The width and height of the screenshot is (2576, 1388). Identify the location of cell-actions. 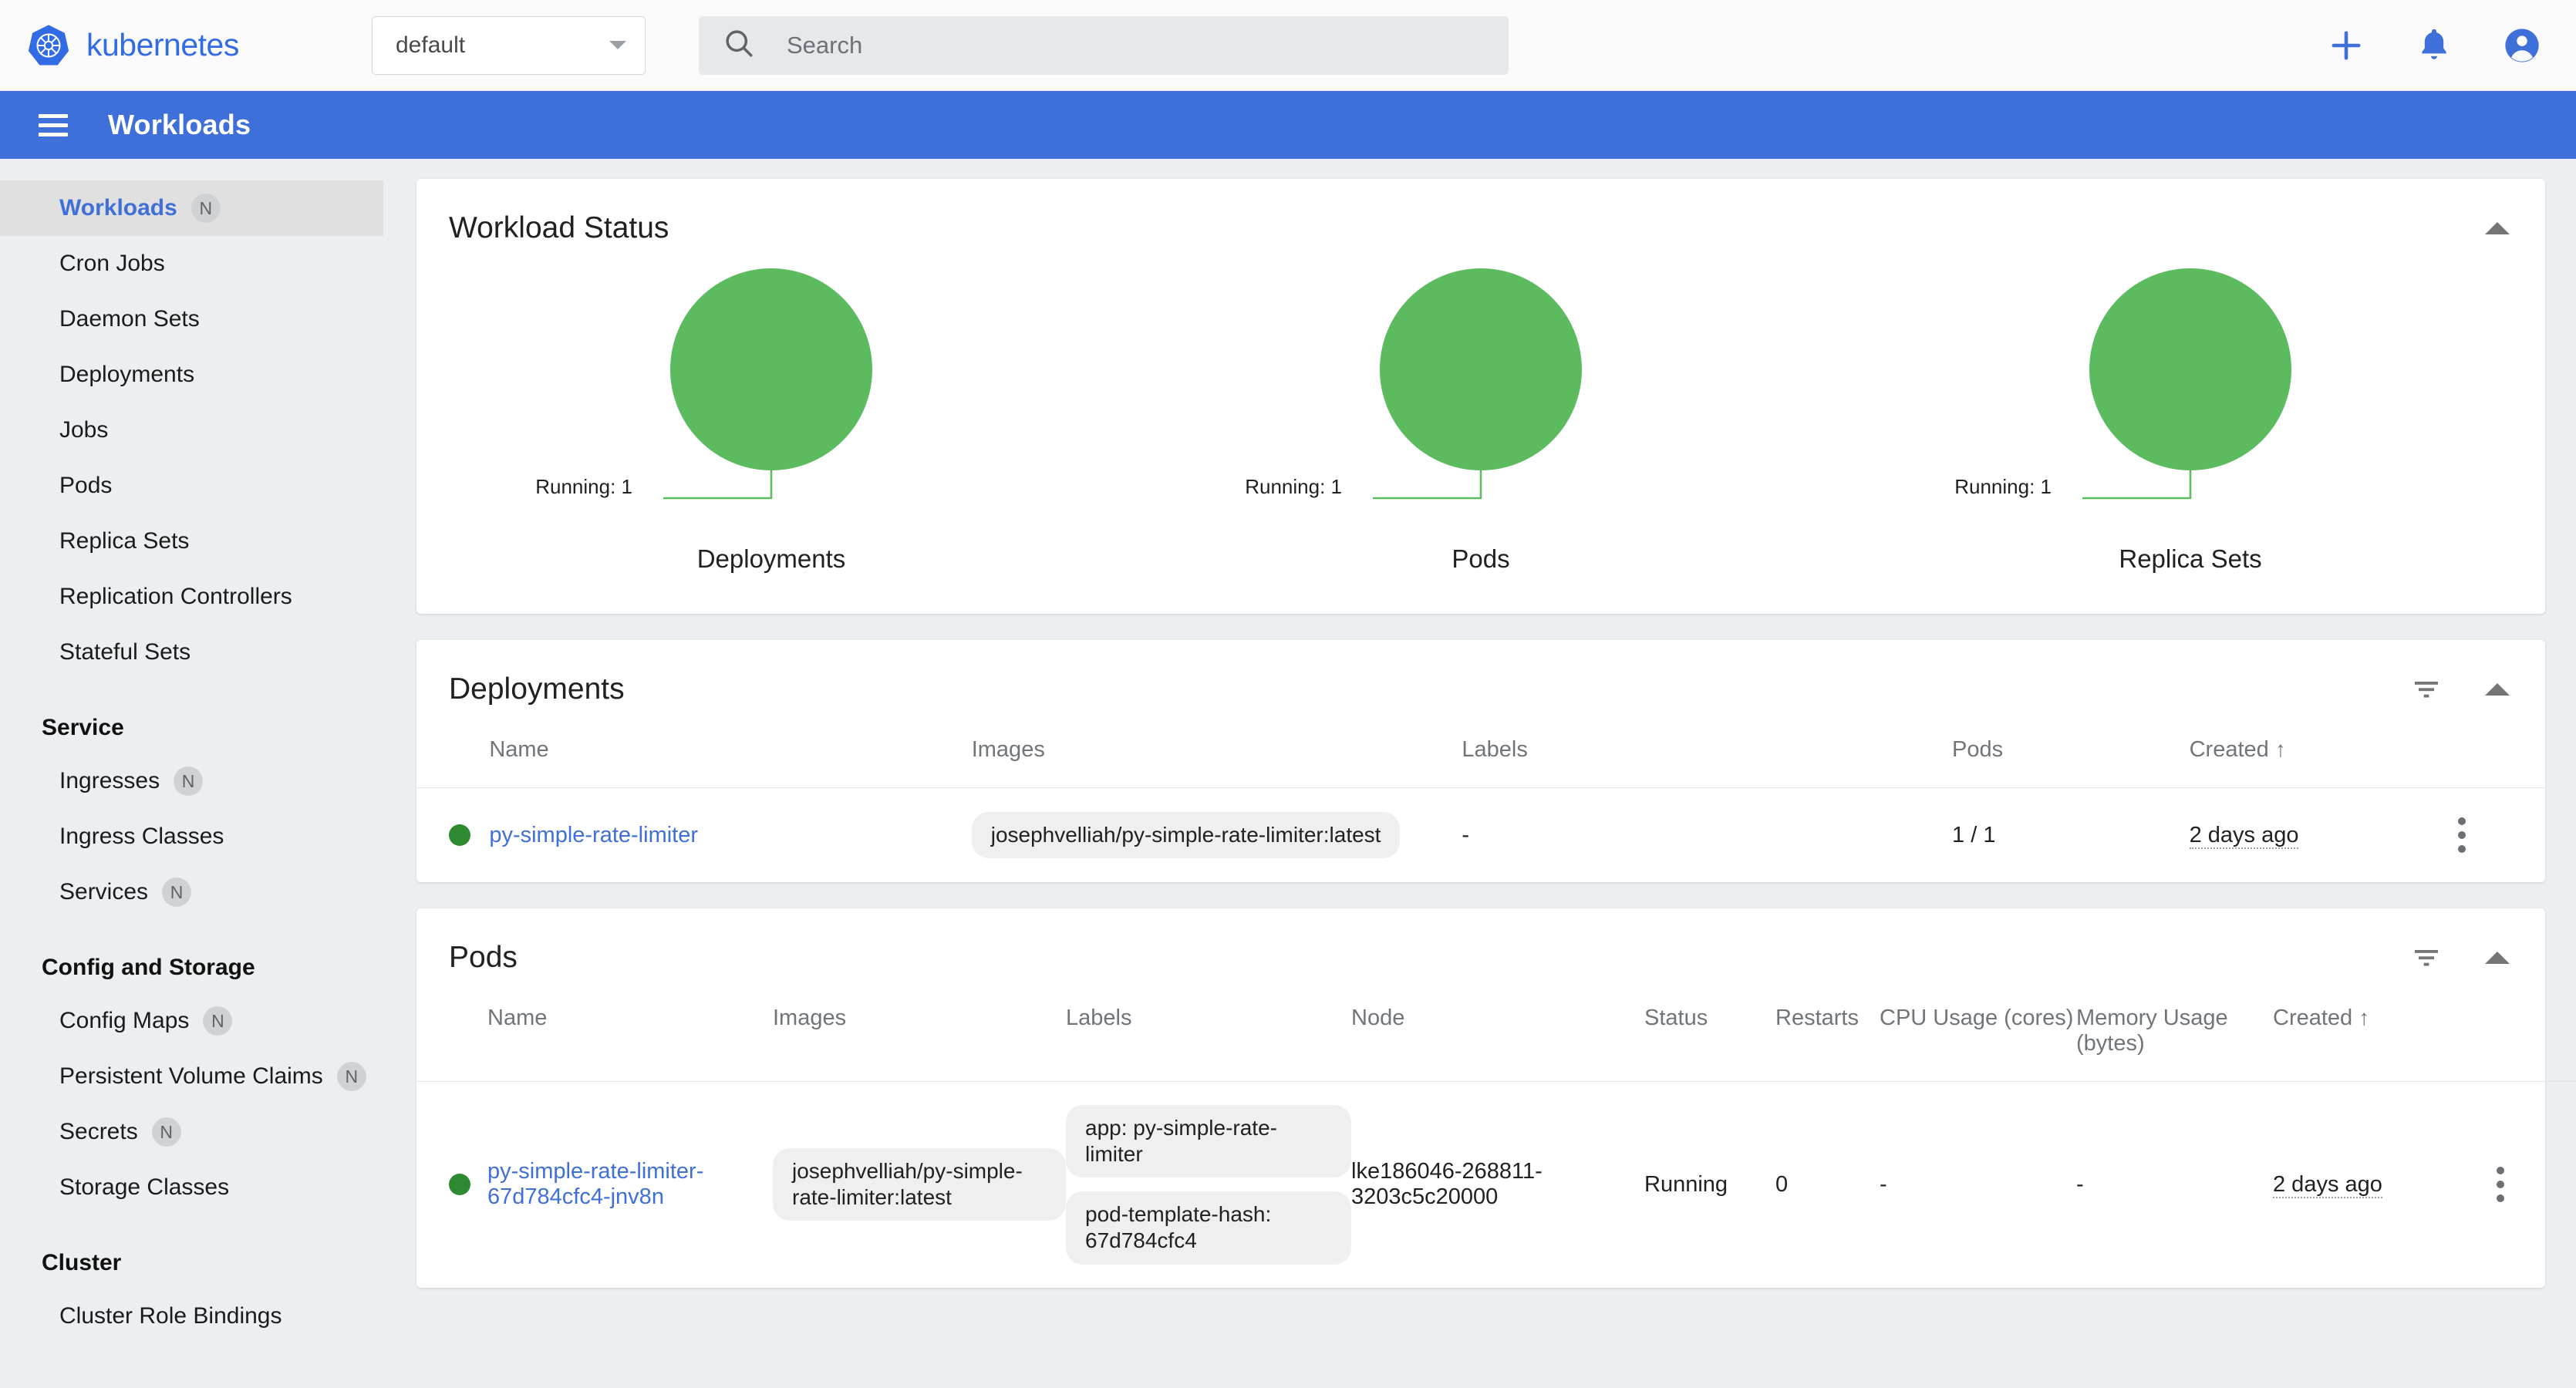
(2501, 836).